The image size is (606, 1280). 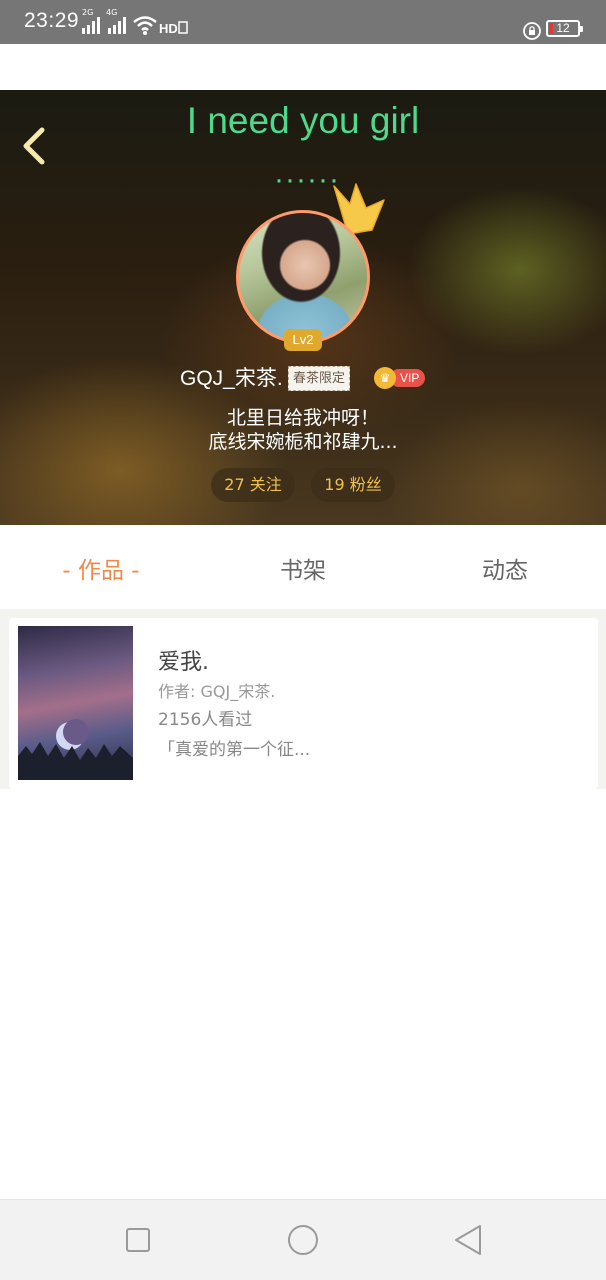 I want to click on profile-title: I need you girl, so click(x=303, y=120).